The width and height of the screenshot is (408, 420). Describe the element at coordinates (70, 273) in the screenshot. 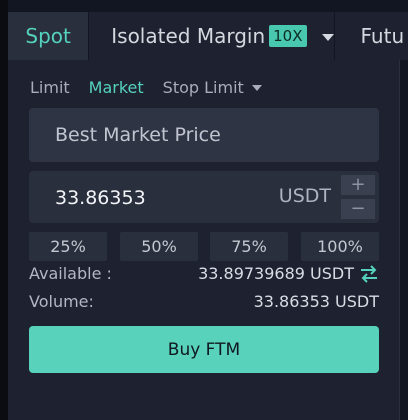

I see `available-label: Available :` at that location.